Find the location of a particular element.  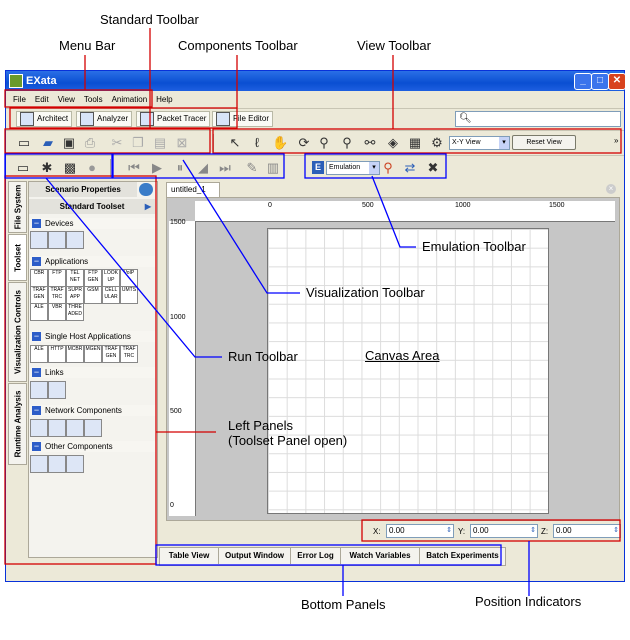

open-icon: ▰ is located at coordinates (48, 143).